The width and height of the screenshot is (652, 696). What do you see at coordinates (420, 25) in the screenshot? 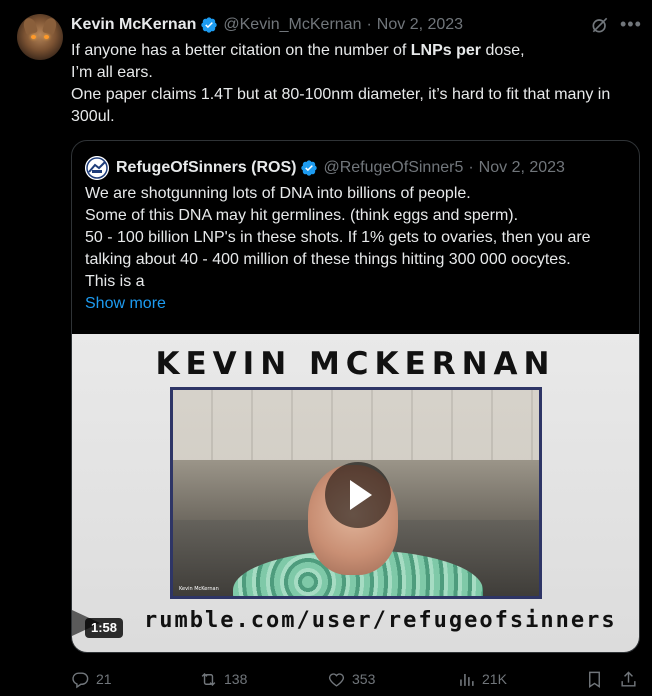
I see `tweet-date: Nov 2, 2023` at bounding box center [420, 25].